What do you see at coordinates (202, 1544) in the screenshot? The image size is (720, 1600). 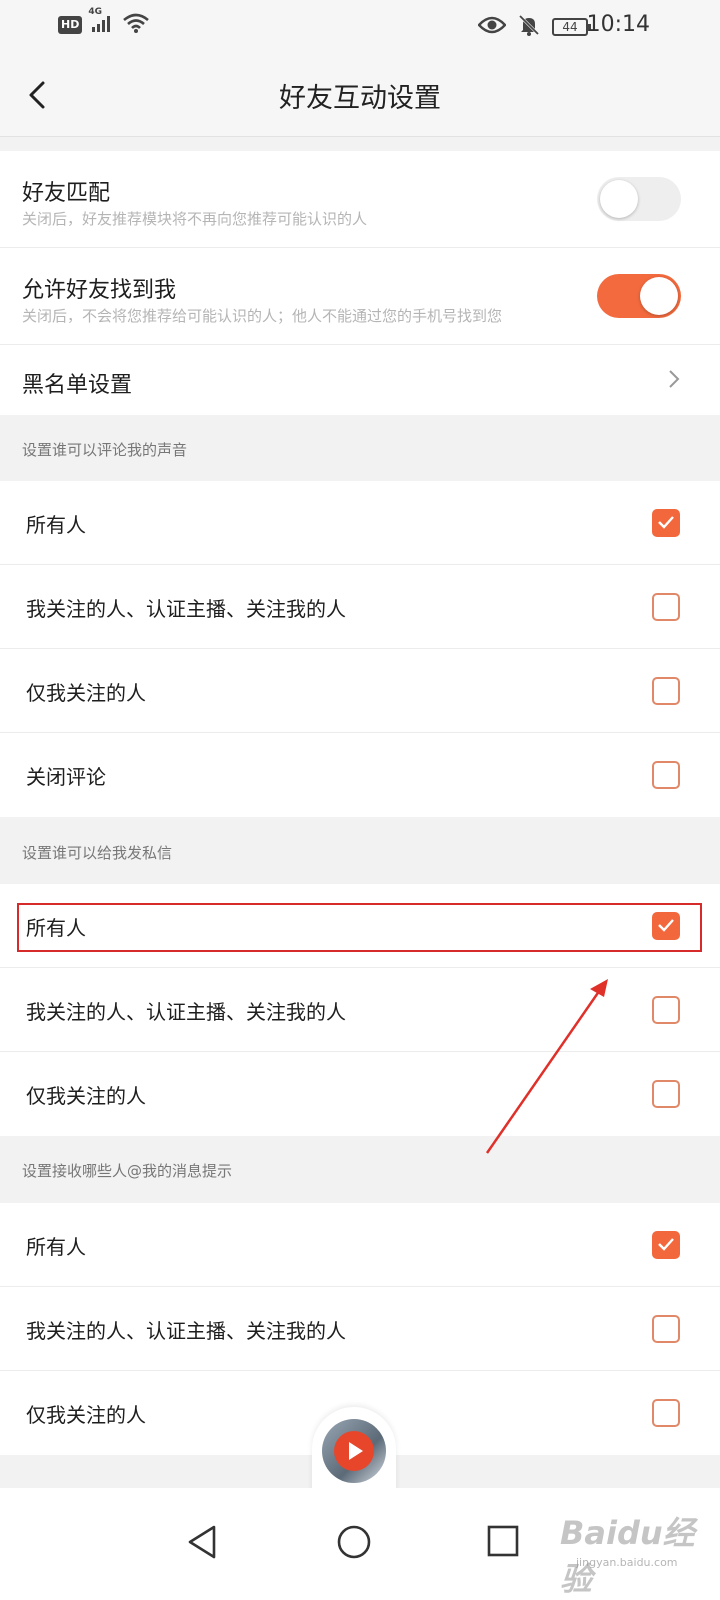 I see `nav-back-icon` at bounding box center [202, 1544].